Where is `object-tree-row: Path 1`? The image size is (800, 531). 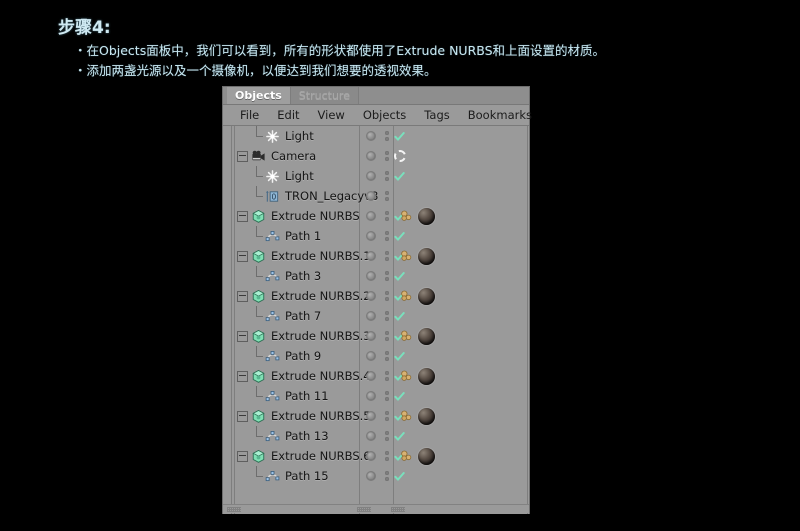
object-tree-row: Path 1 is located at coordinates (376, 236).